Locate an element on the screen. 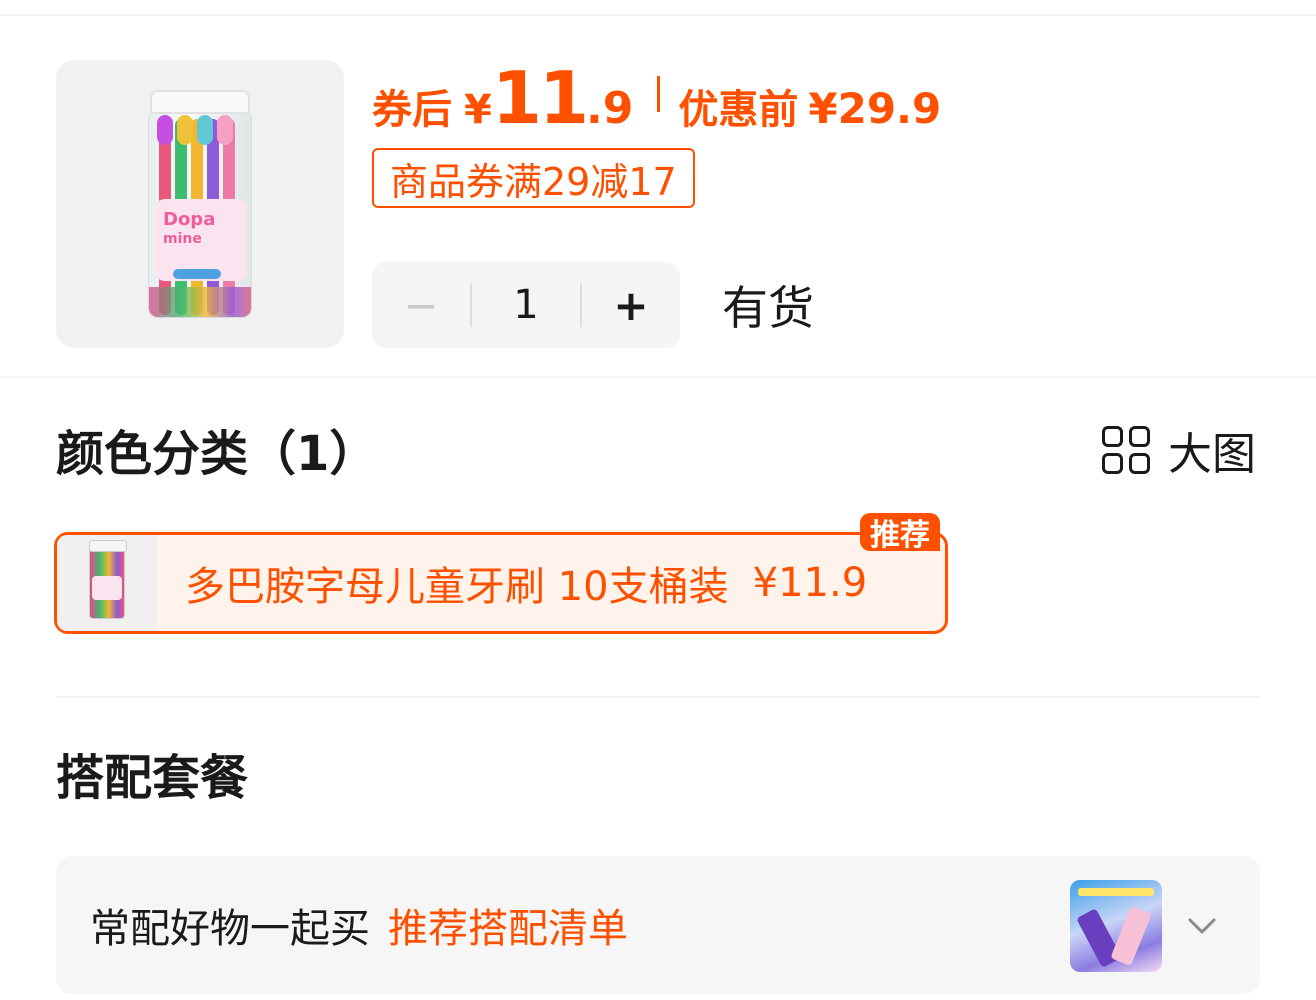 The width and height of the screenshot is (1316, 1000). big-view-label: 大图 is located at coordinates (1212, 454).